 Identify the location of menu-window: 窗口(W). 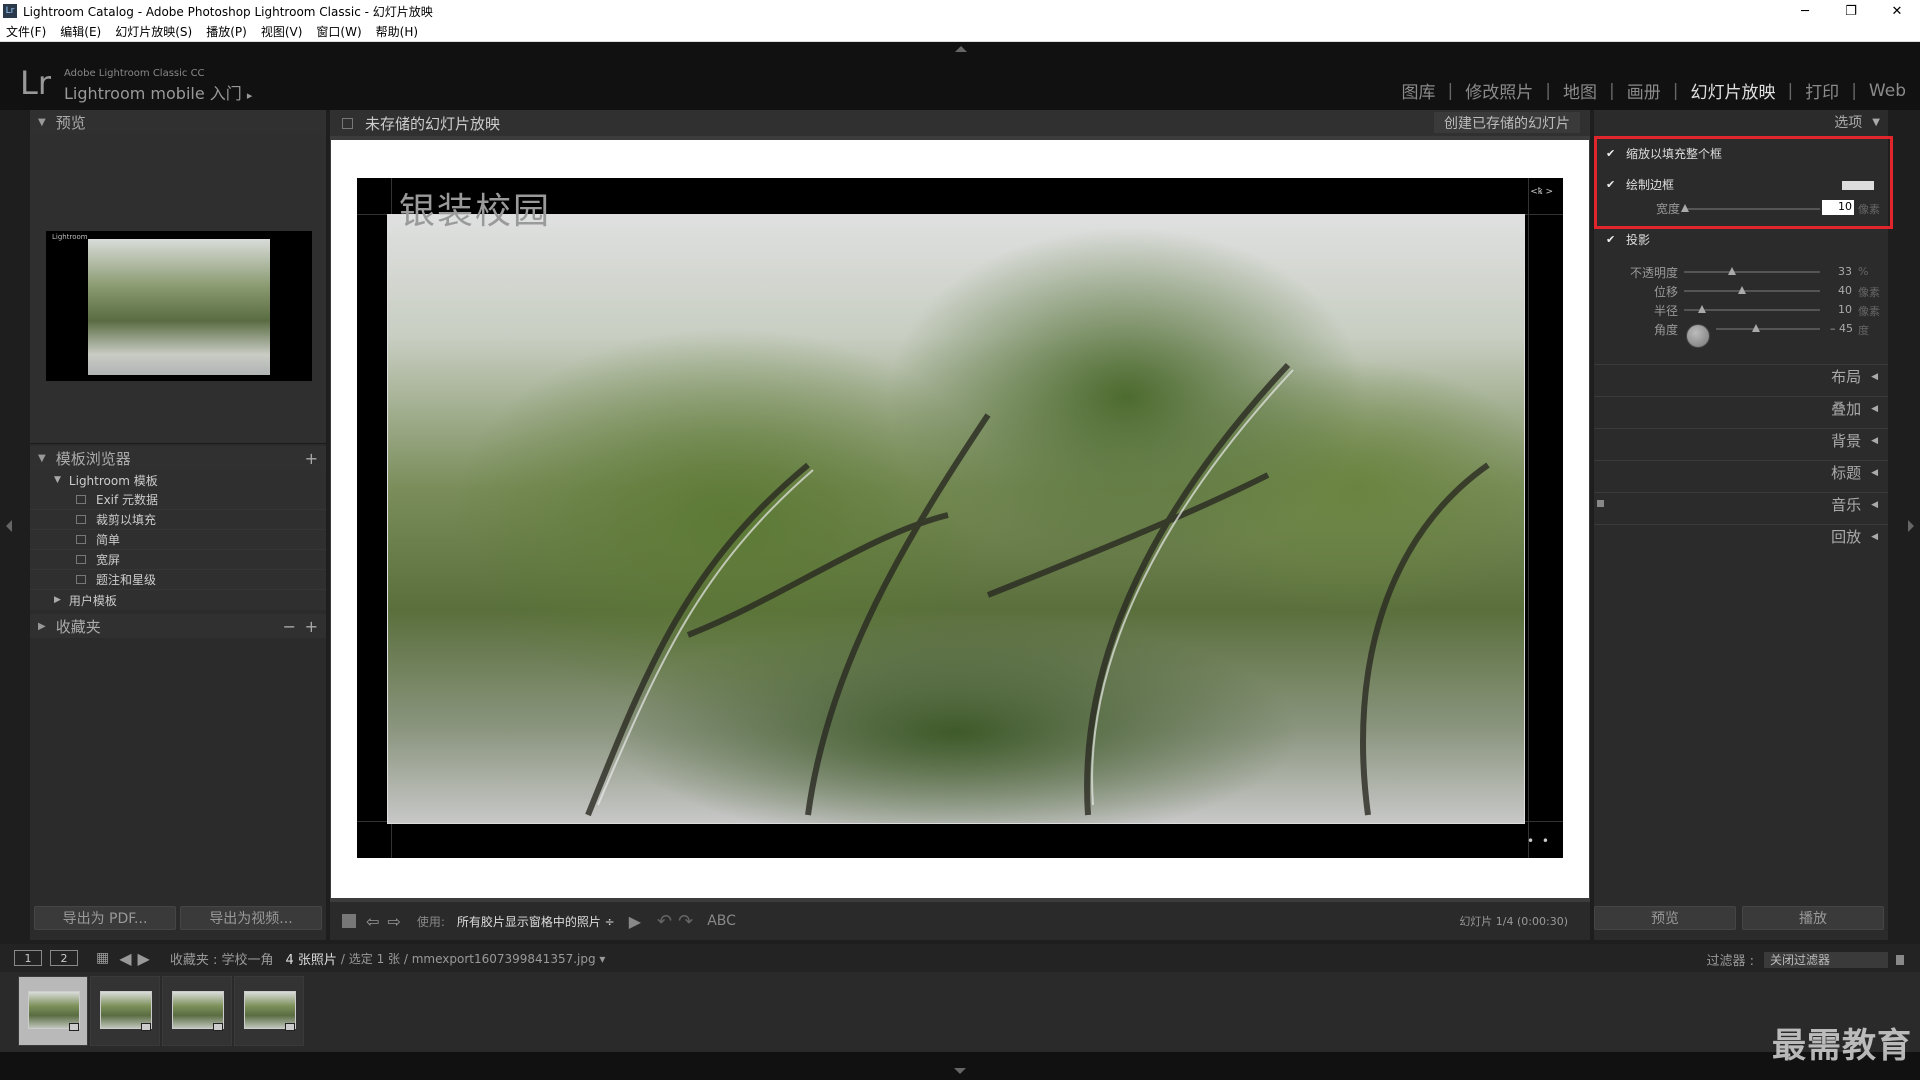
(338, 31).